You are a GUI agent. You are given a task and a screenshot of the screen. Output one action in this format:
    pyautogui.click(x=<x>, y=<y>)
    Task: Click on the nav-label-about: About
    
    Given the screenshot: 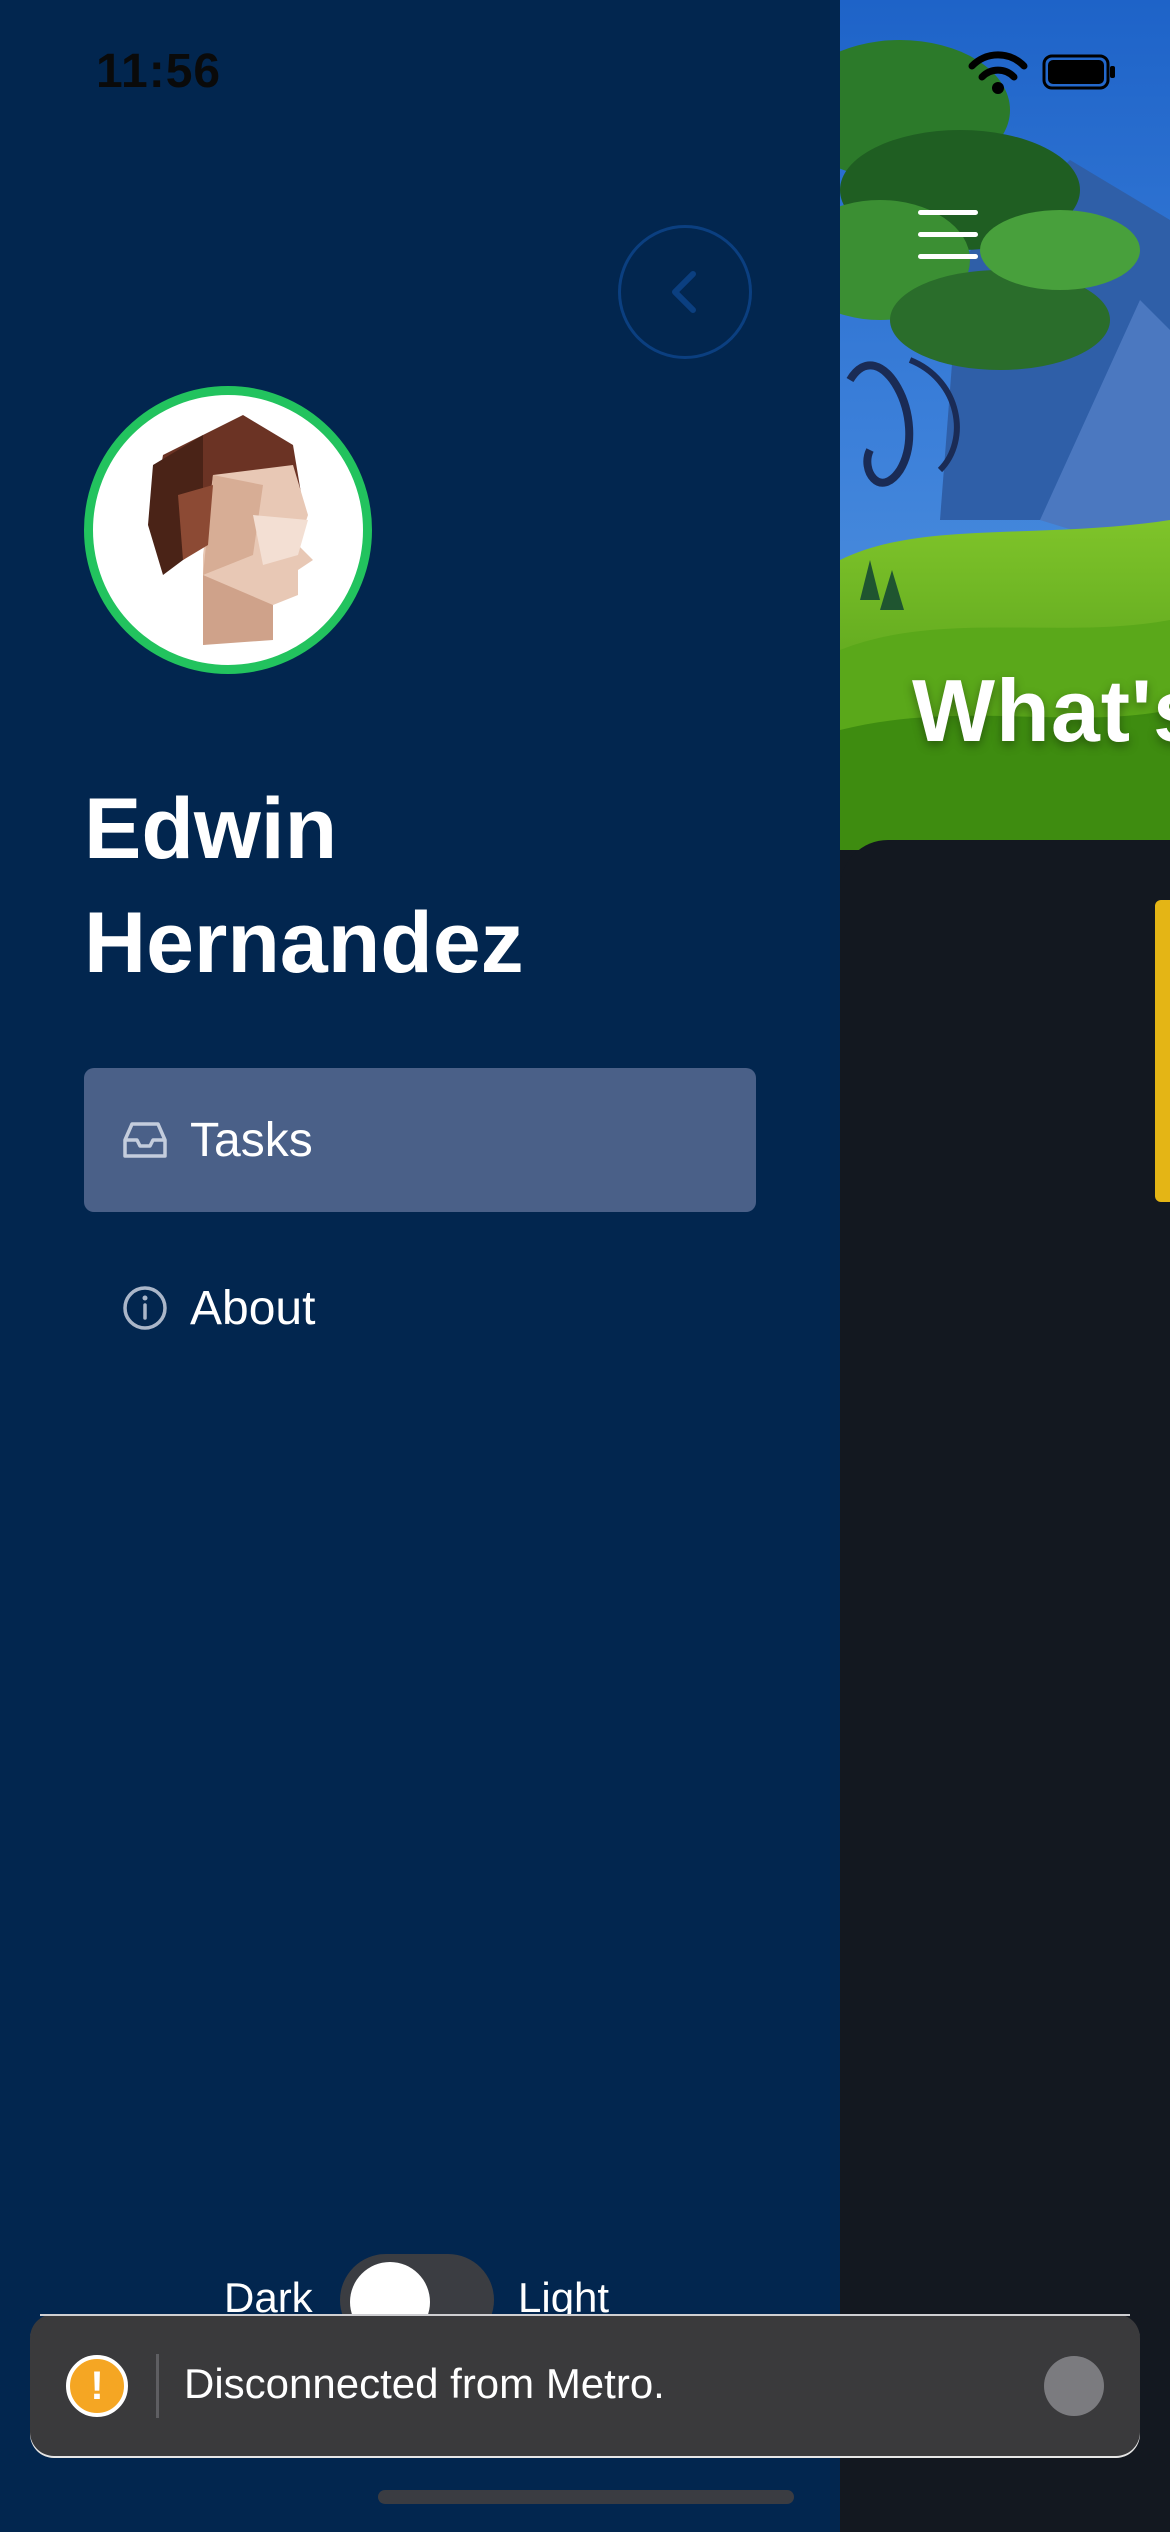 What is the action you would take?
    pyautogui.click(x=253, y=1308)
    